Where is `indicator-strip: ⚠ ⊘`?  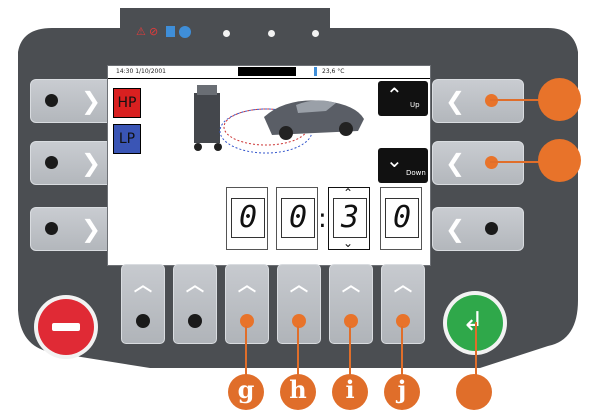
indicator-strip: ⚠ ⊘ is located at coordinates (236, 32).